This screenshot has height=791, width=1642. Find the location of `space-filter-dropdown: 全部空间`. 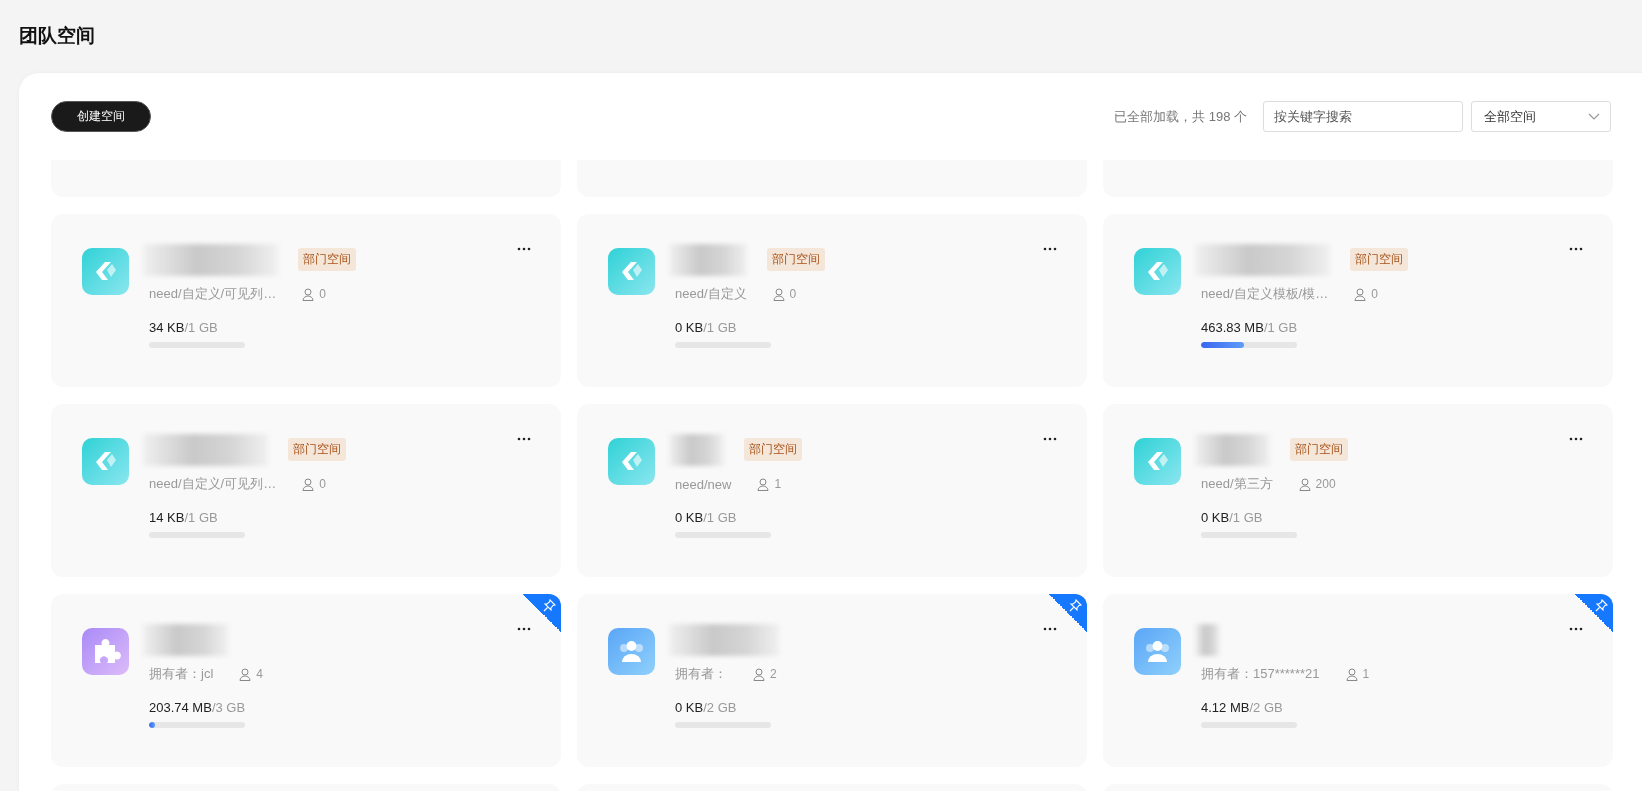

space-filter-dropdown: 全部空间 is located at coordinates (1541, 116).